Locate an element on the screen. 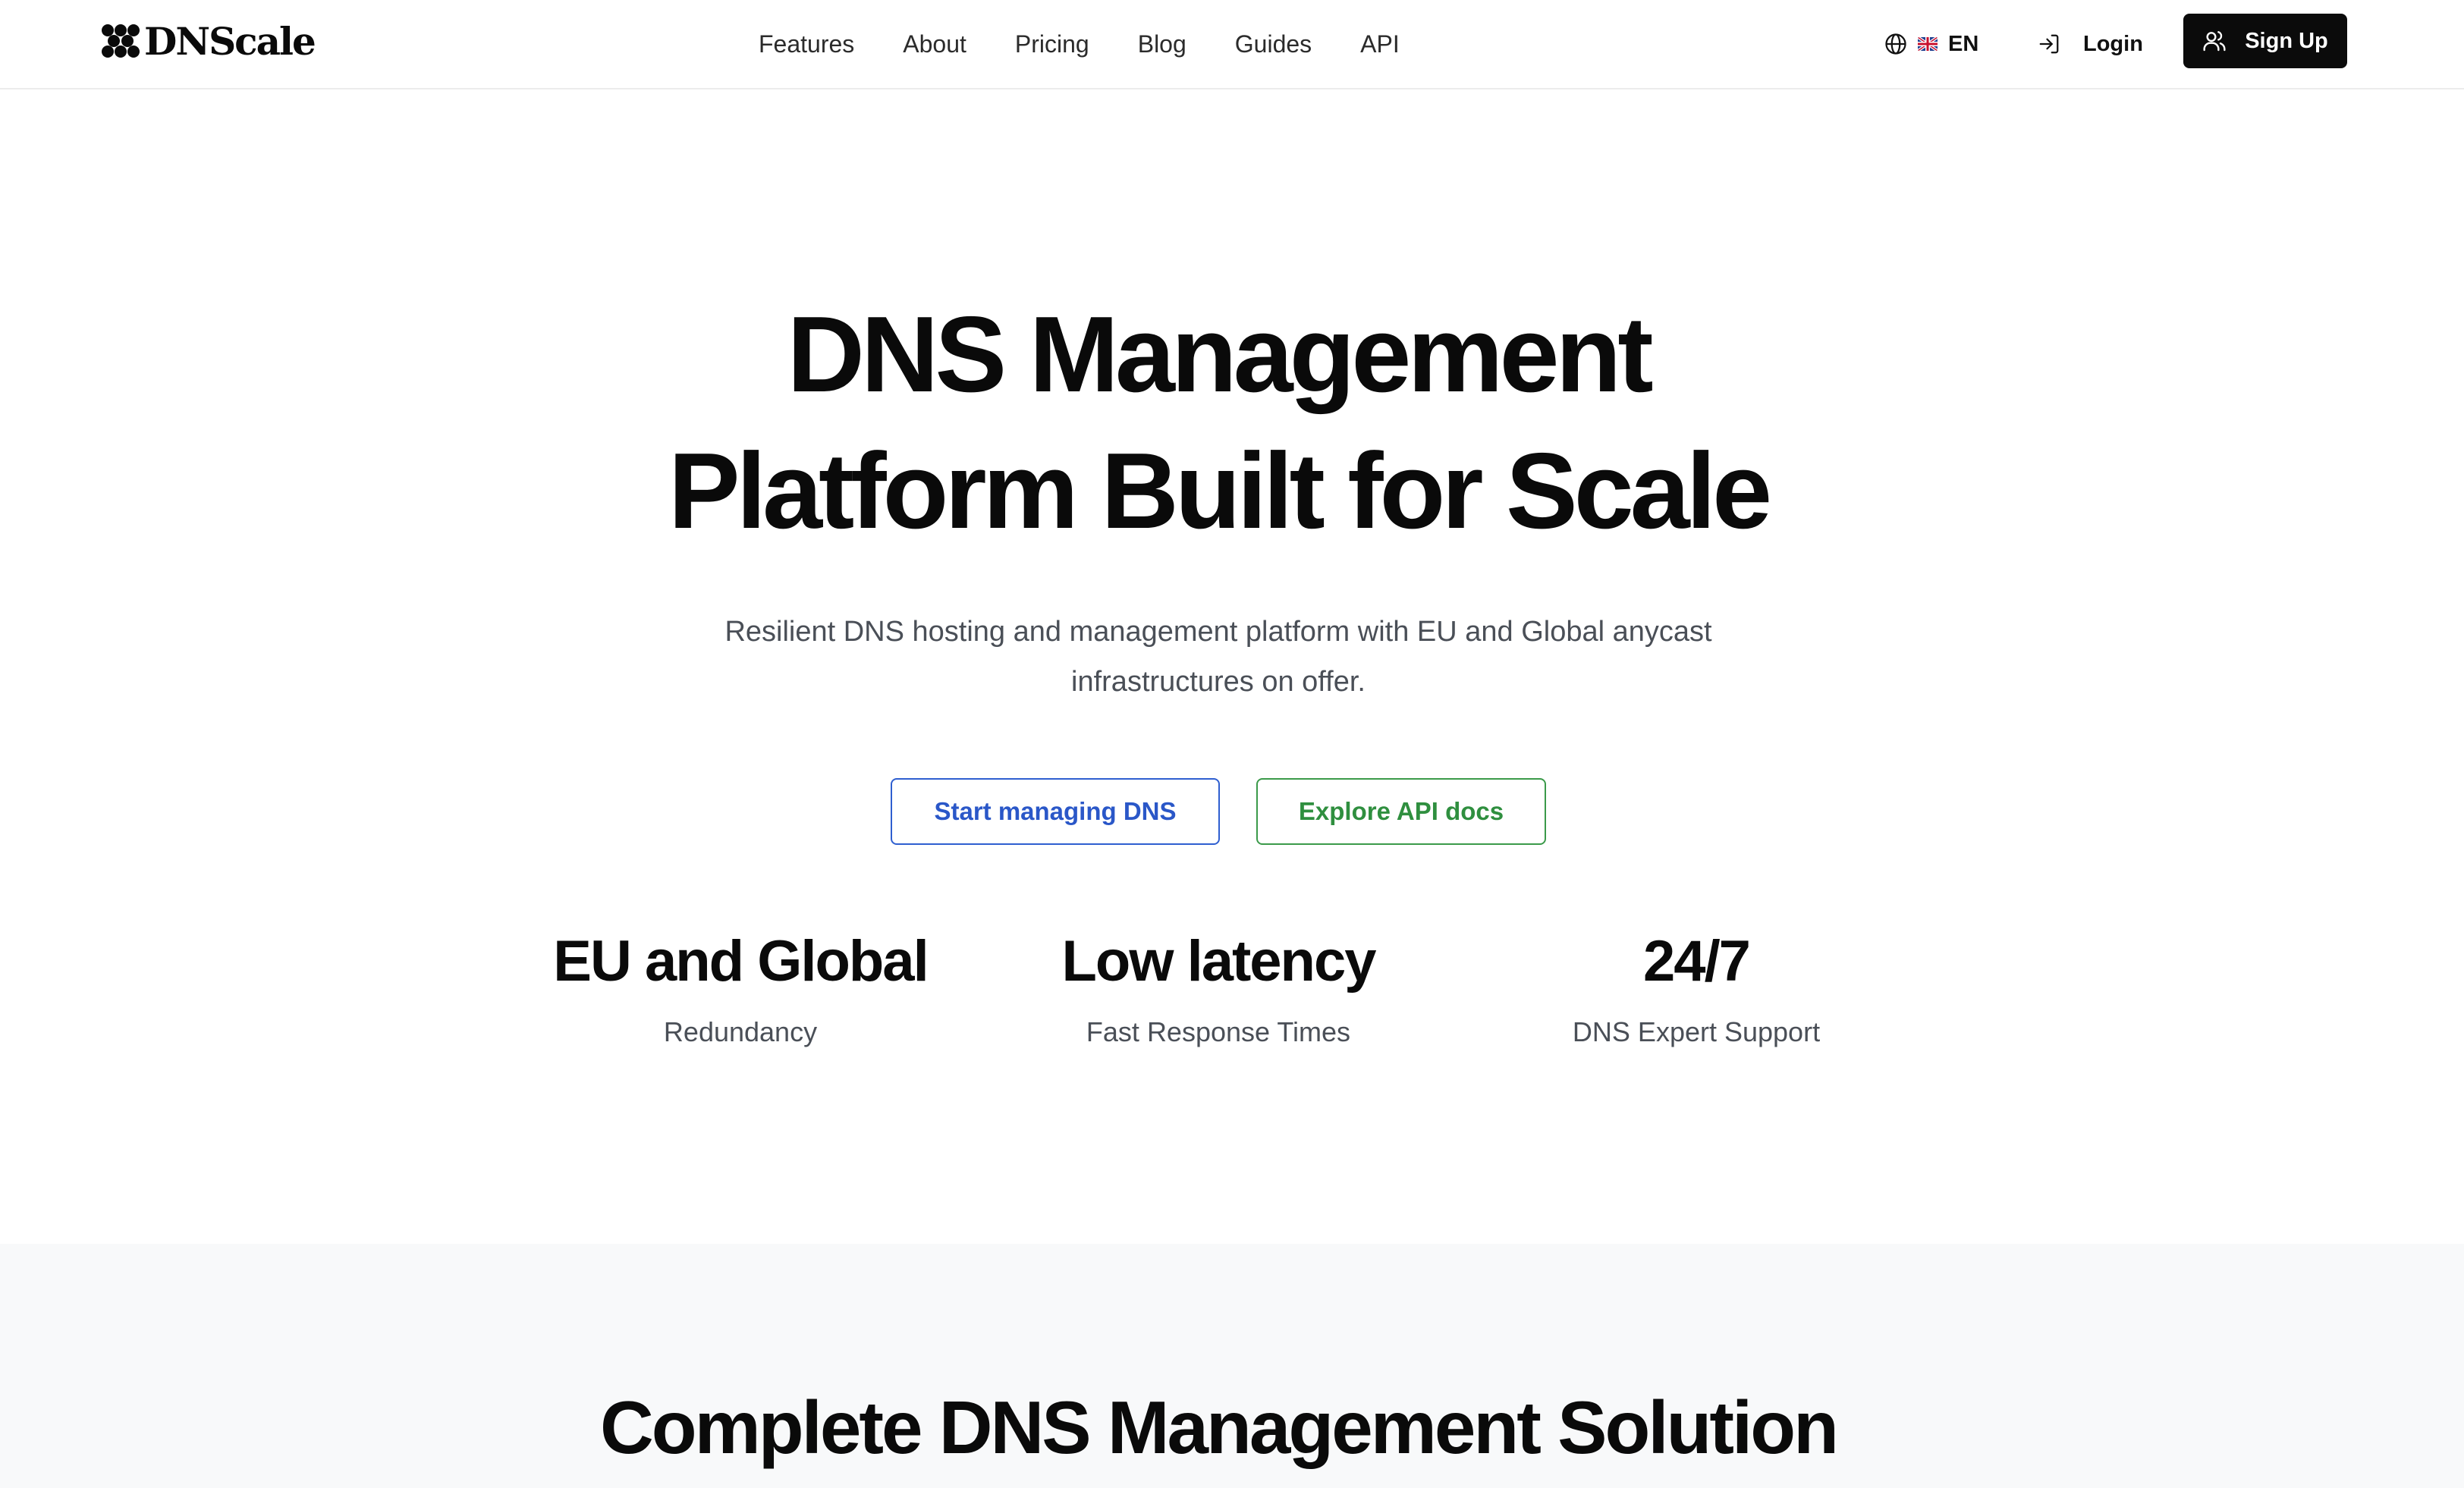  users-icon is located at coordinates (2214, 41).